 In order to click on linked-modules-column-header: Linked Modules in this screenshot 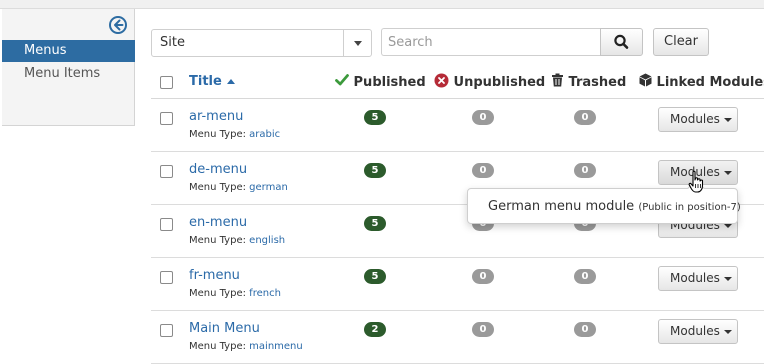, I will do `click(701, 82)`.